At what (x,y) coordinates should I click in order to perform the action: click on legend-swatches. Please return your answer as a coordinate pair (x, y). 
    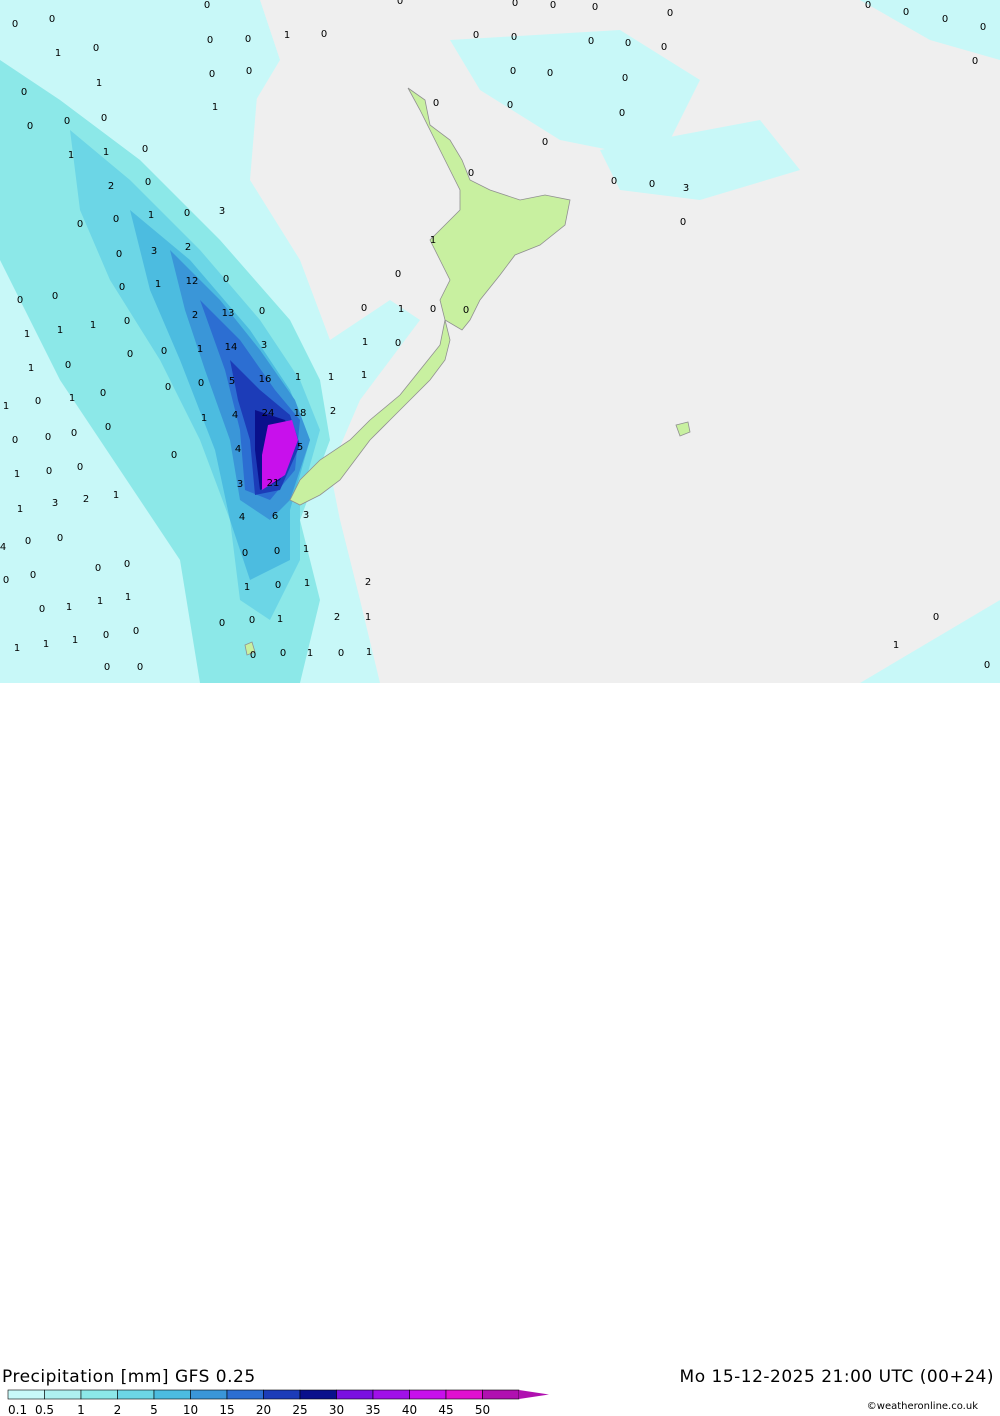
    Looking at the image, I should click on (278, 1394).